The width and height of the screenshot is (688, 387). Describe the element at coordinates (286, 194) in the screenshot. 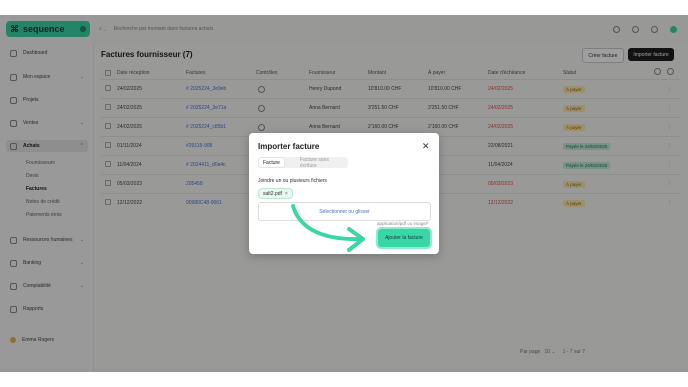

I see `remove-file-icon: ×` at that location.